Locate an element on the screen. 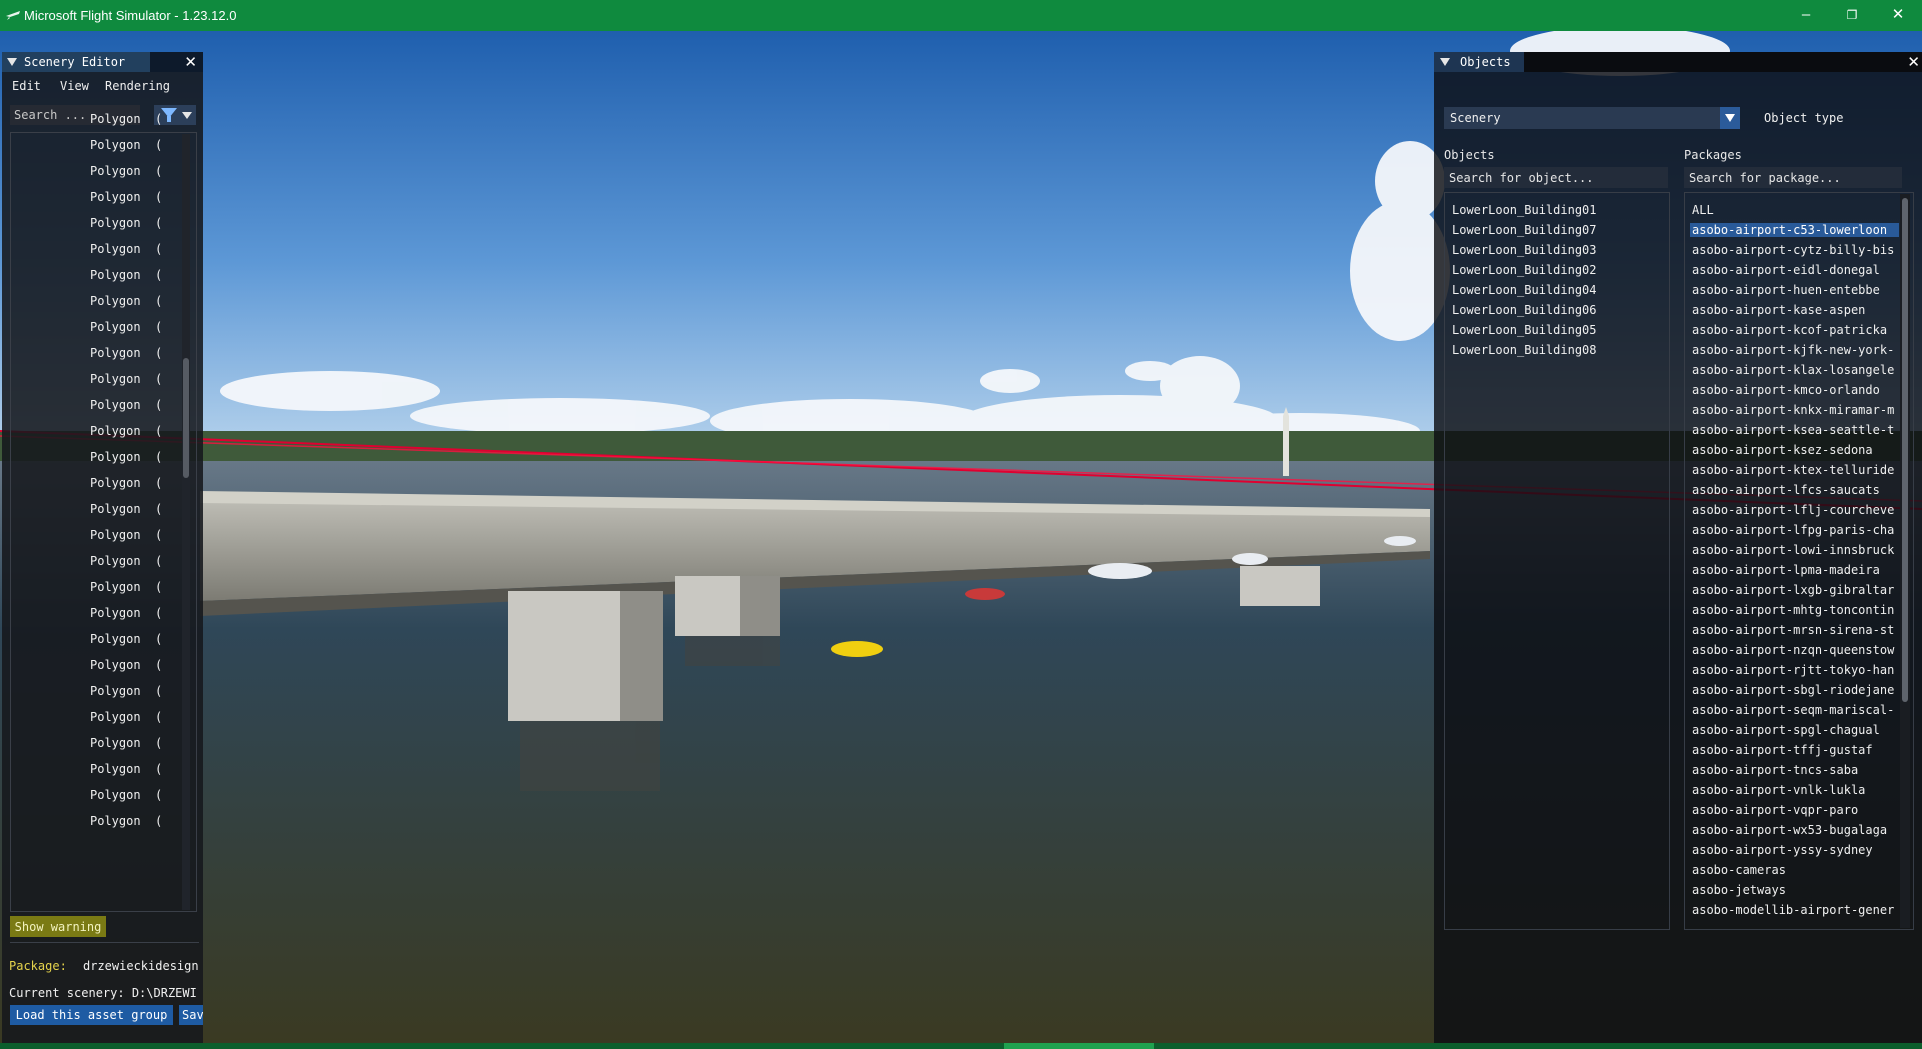  object-list-item: LowerLoon_Building06 is located at coordinates (1524, 310).